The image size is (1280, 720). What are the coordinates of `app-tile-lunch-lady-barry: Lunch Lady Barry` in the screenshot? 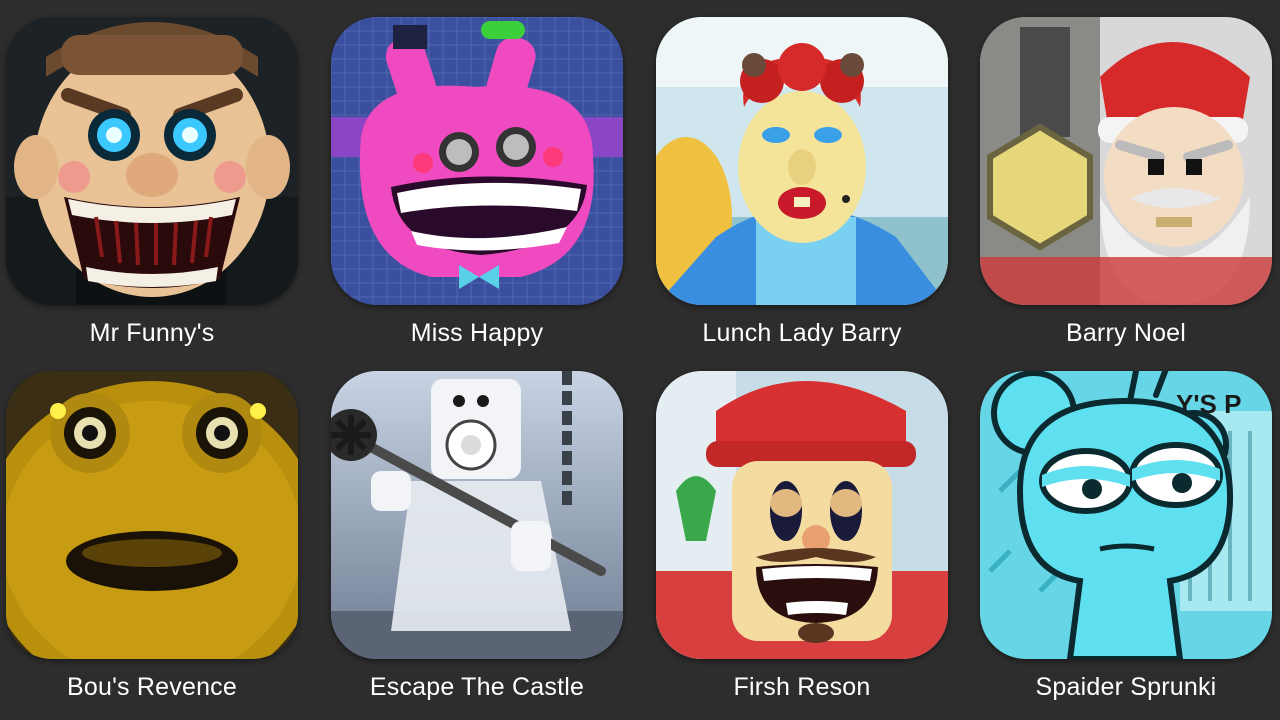 It's located at (802, 182).